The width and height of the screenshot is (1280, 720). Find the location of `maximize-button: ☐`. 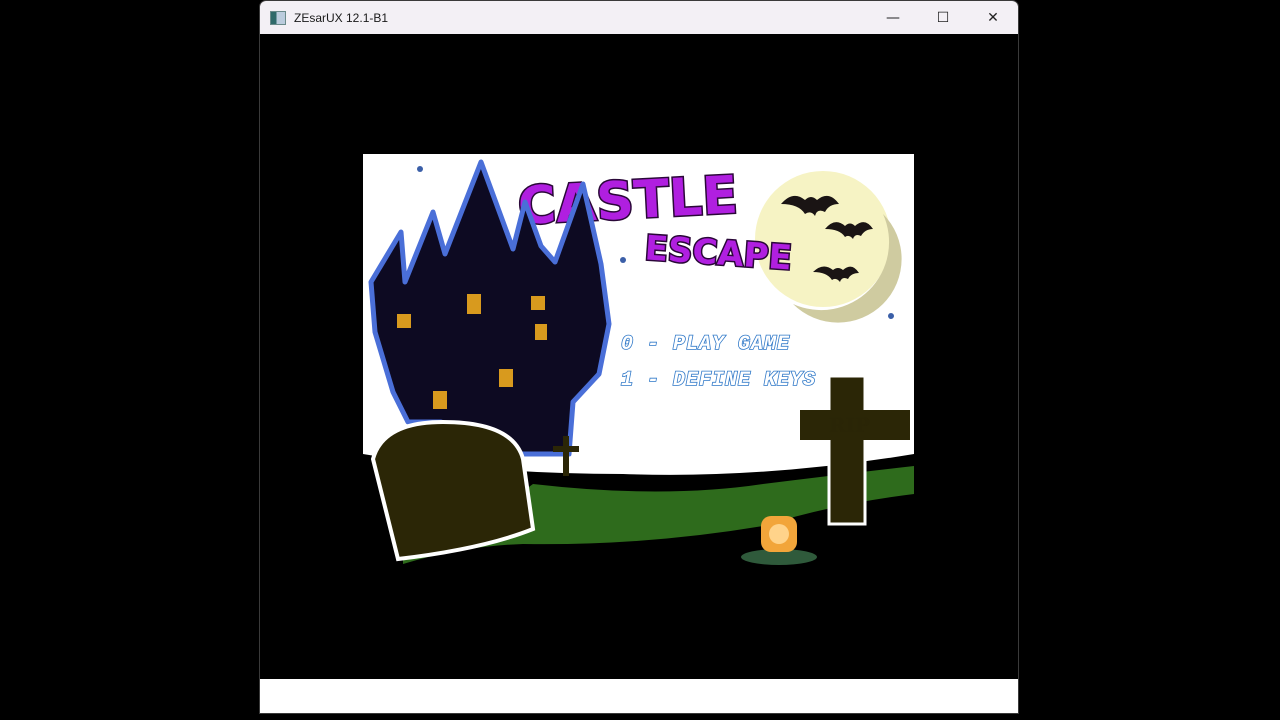

maximize-button: ☐ is located at coordinates (943, 17).